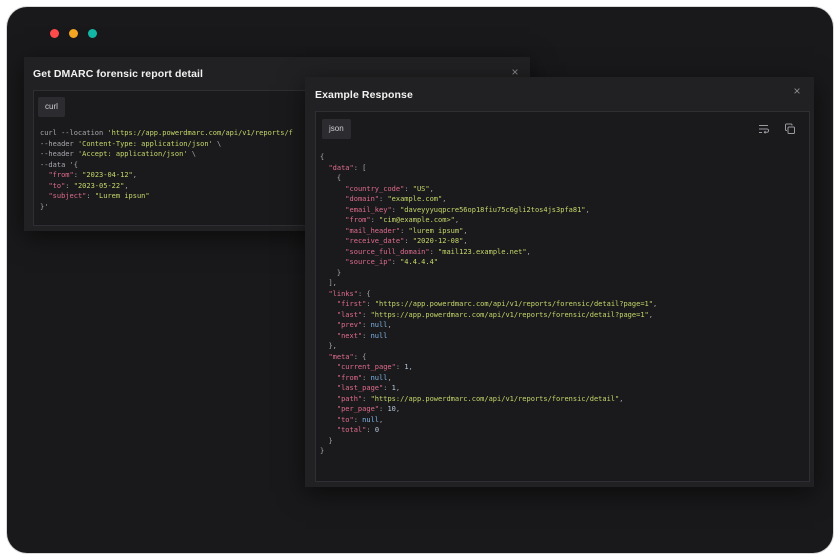 The height and width of the screenshot is (560, 840). Describe the element at coordinates (364, 95) in the screenshot. I see `response-panel-title: Example Response` at that location.